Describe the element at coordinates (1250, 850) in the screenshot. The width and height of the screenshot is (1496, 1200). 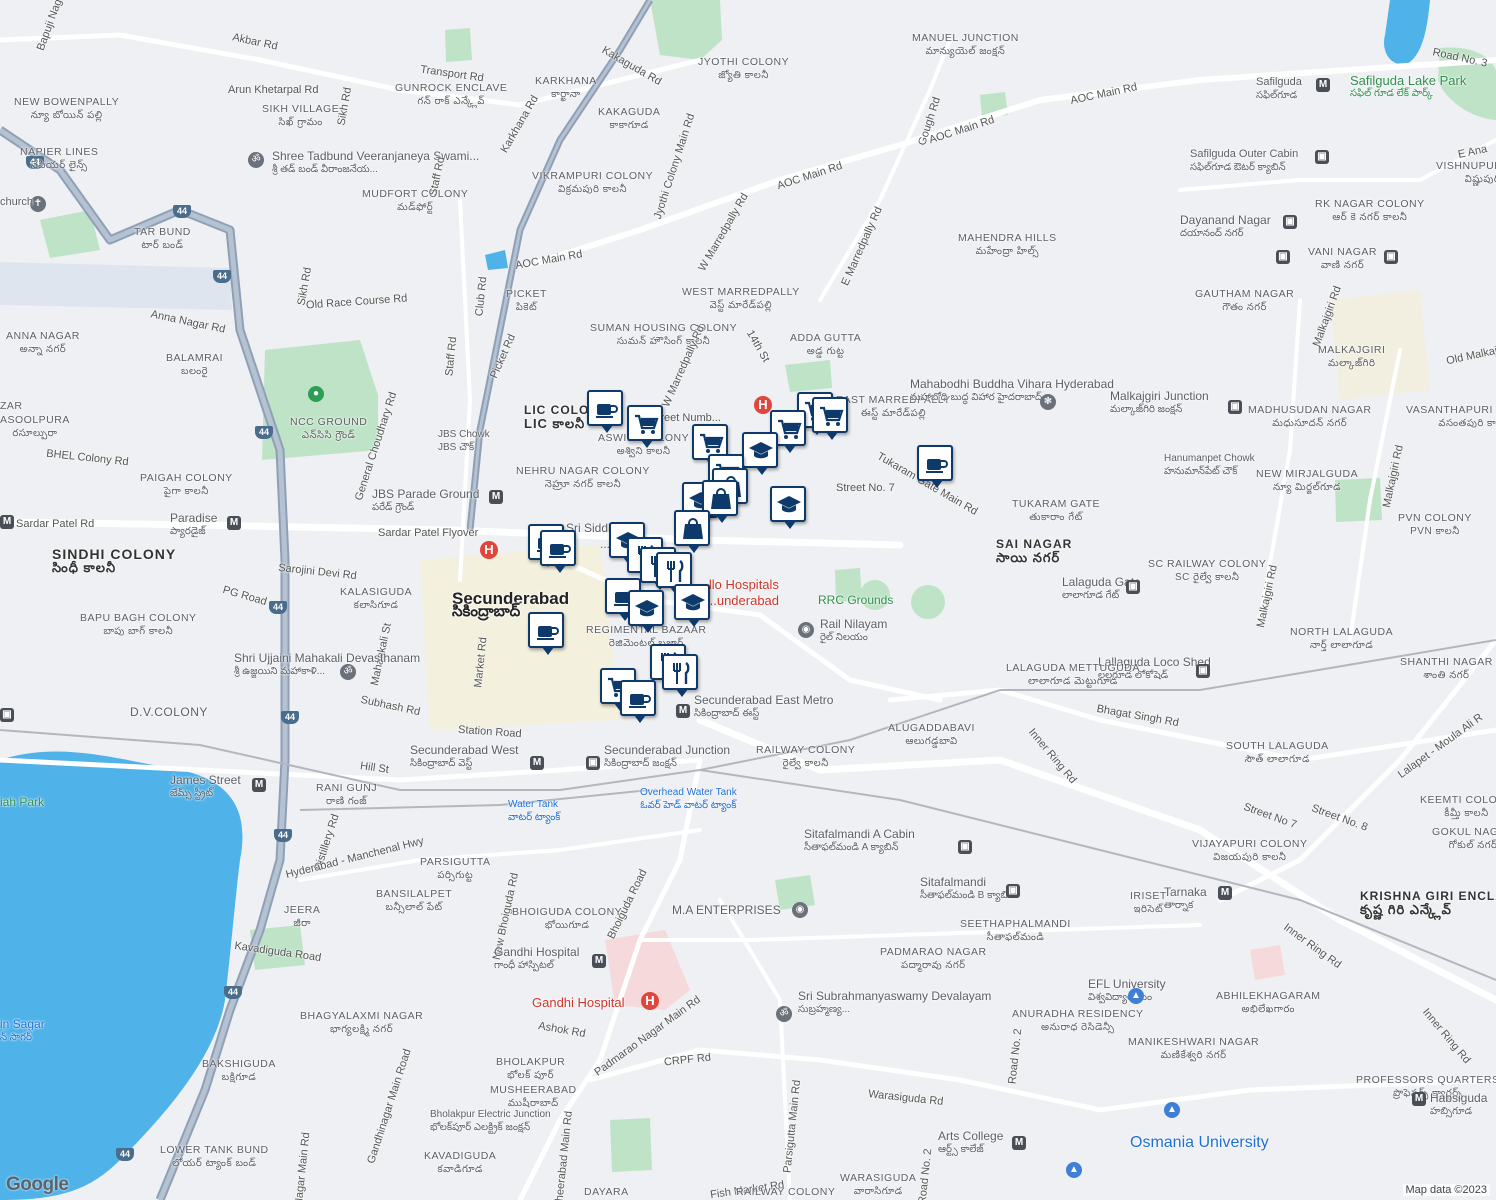
I see `area-label: VIJAYAPURI COLONY విజయపురి కాలనీ` at that location.